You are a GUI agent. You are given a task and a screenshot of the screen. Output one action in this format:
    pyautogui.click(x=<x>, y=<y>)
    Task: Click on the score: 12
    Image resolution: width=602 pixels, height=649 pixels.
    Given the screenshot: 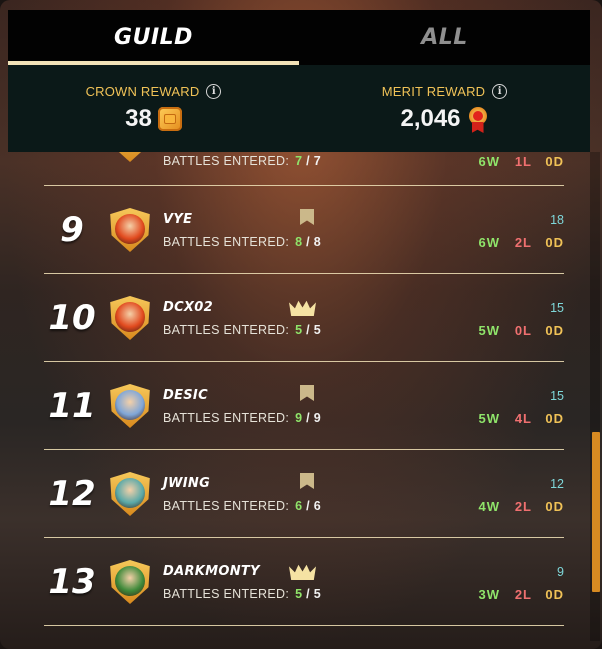 What is the action you would take?
    pyautogui.click(x=557, y=484)
    